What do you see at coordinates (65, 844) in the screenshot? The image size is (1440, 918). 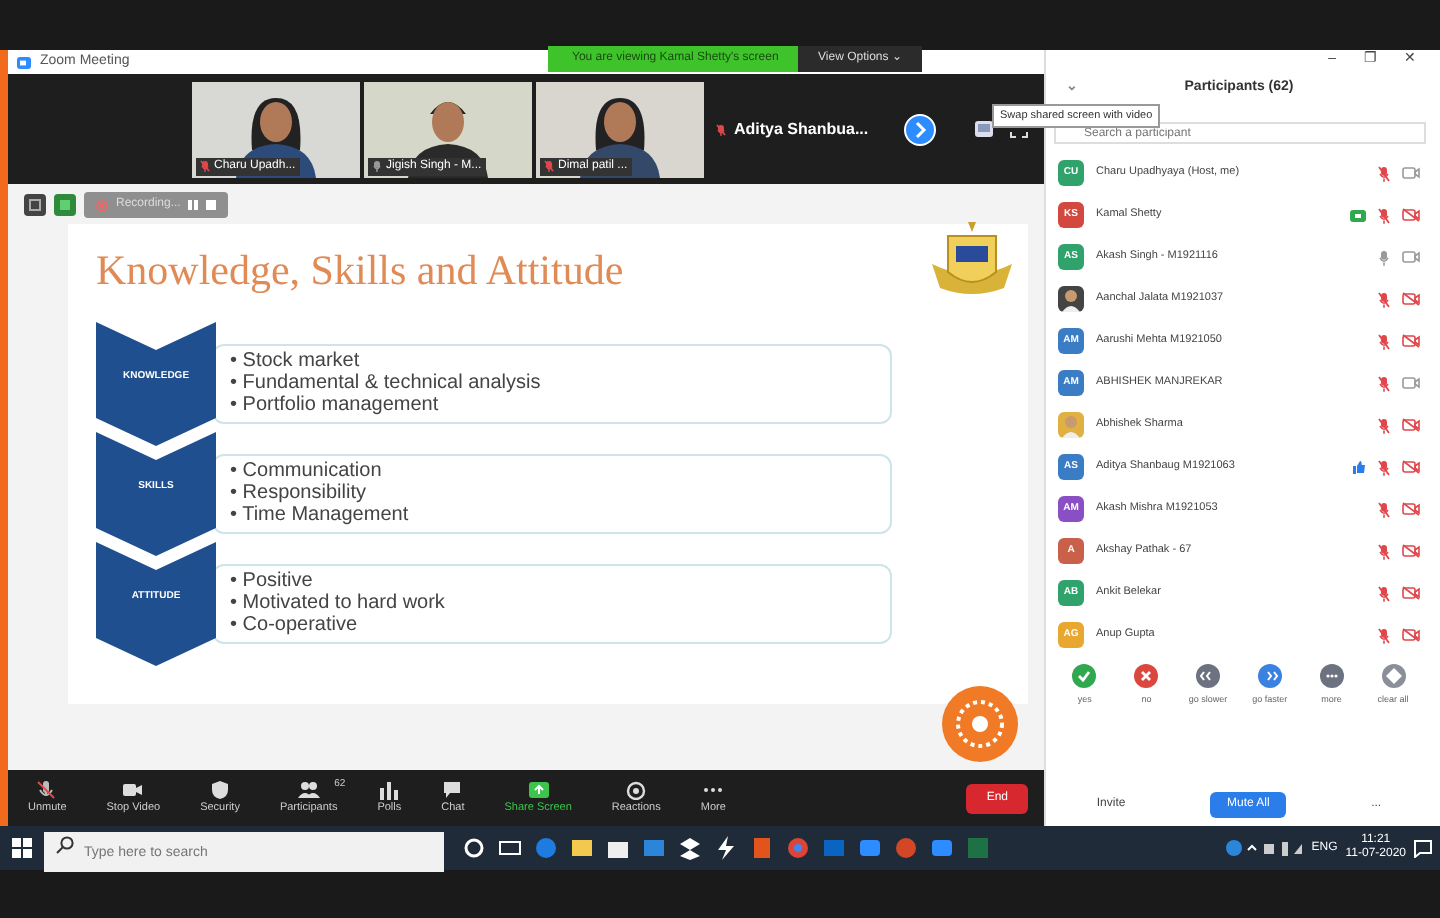 I see `search-icon` at bounding box center [65, 844].